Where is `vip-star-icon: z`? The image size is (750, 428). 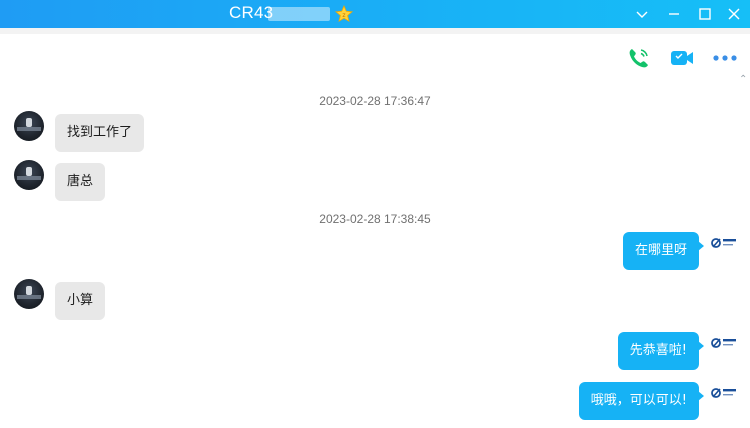 vip-star-icon: z is located at coordinates (344, 14).